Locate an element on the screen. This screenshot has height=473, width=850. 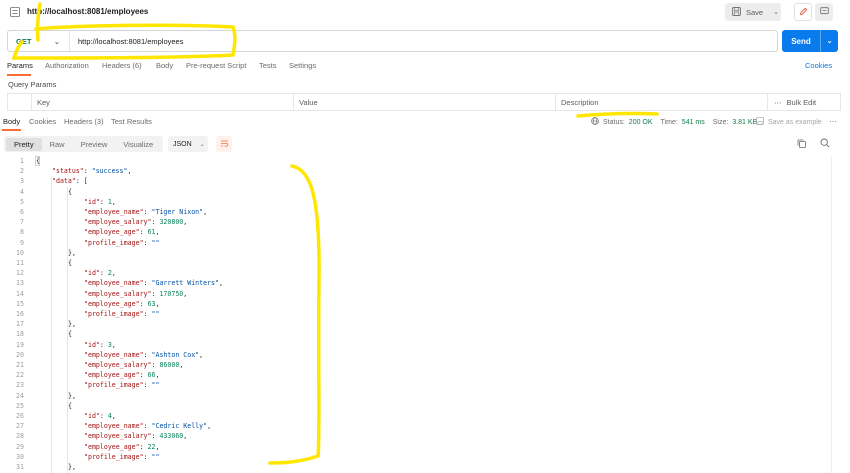
url-input is located at coordinates (423, 41).